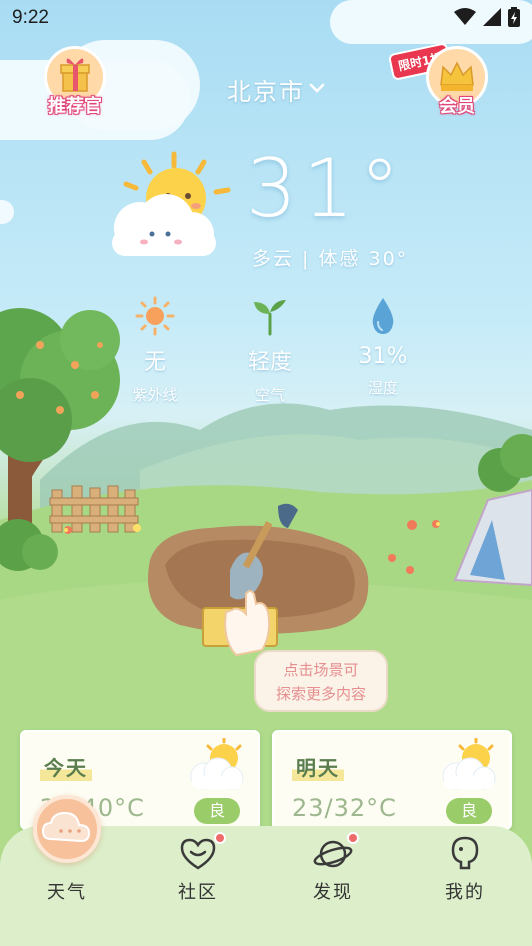 Image resolution: width=532 pixels, height=946 pixels. I want to click on sun-icon, so click(155, 316).